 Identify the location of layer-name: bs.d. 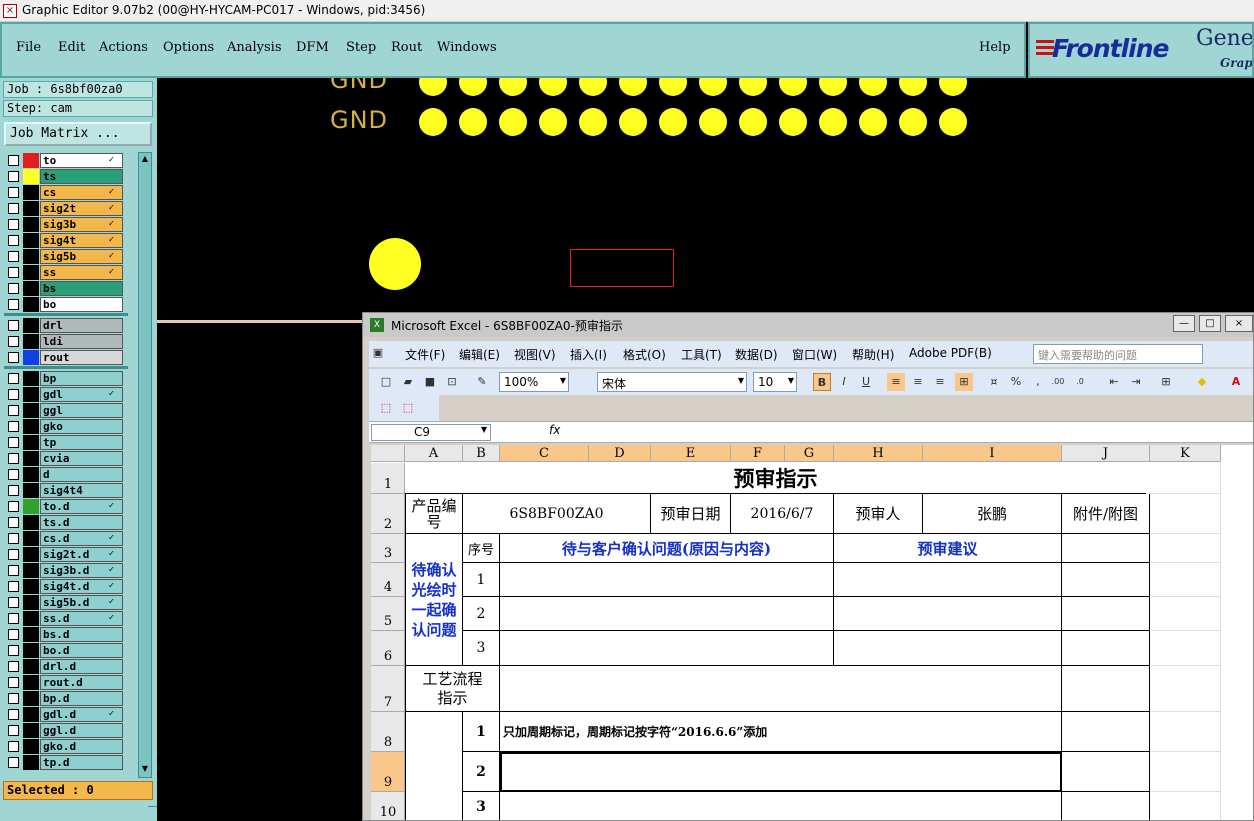
(81, 634).